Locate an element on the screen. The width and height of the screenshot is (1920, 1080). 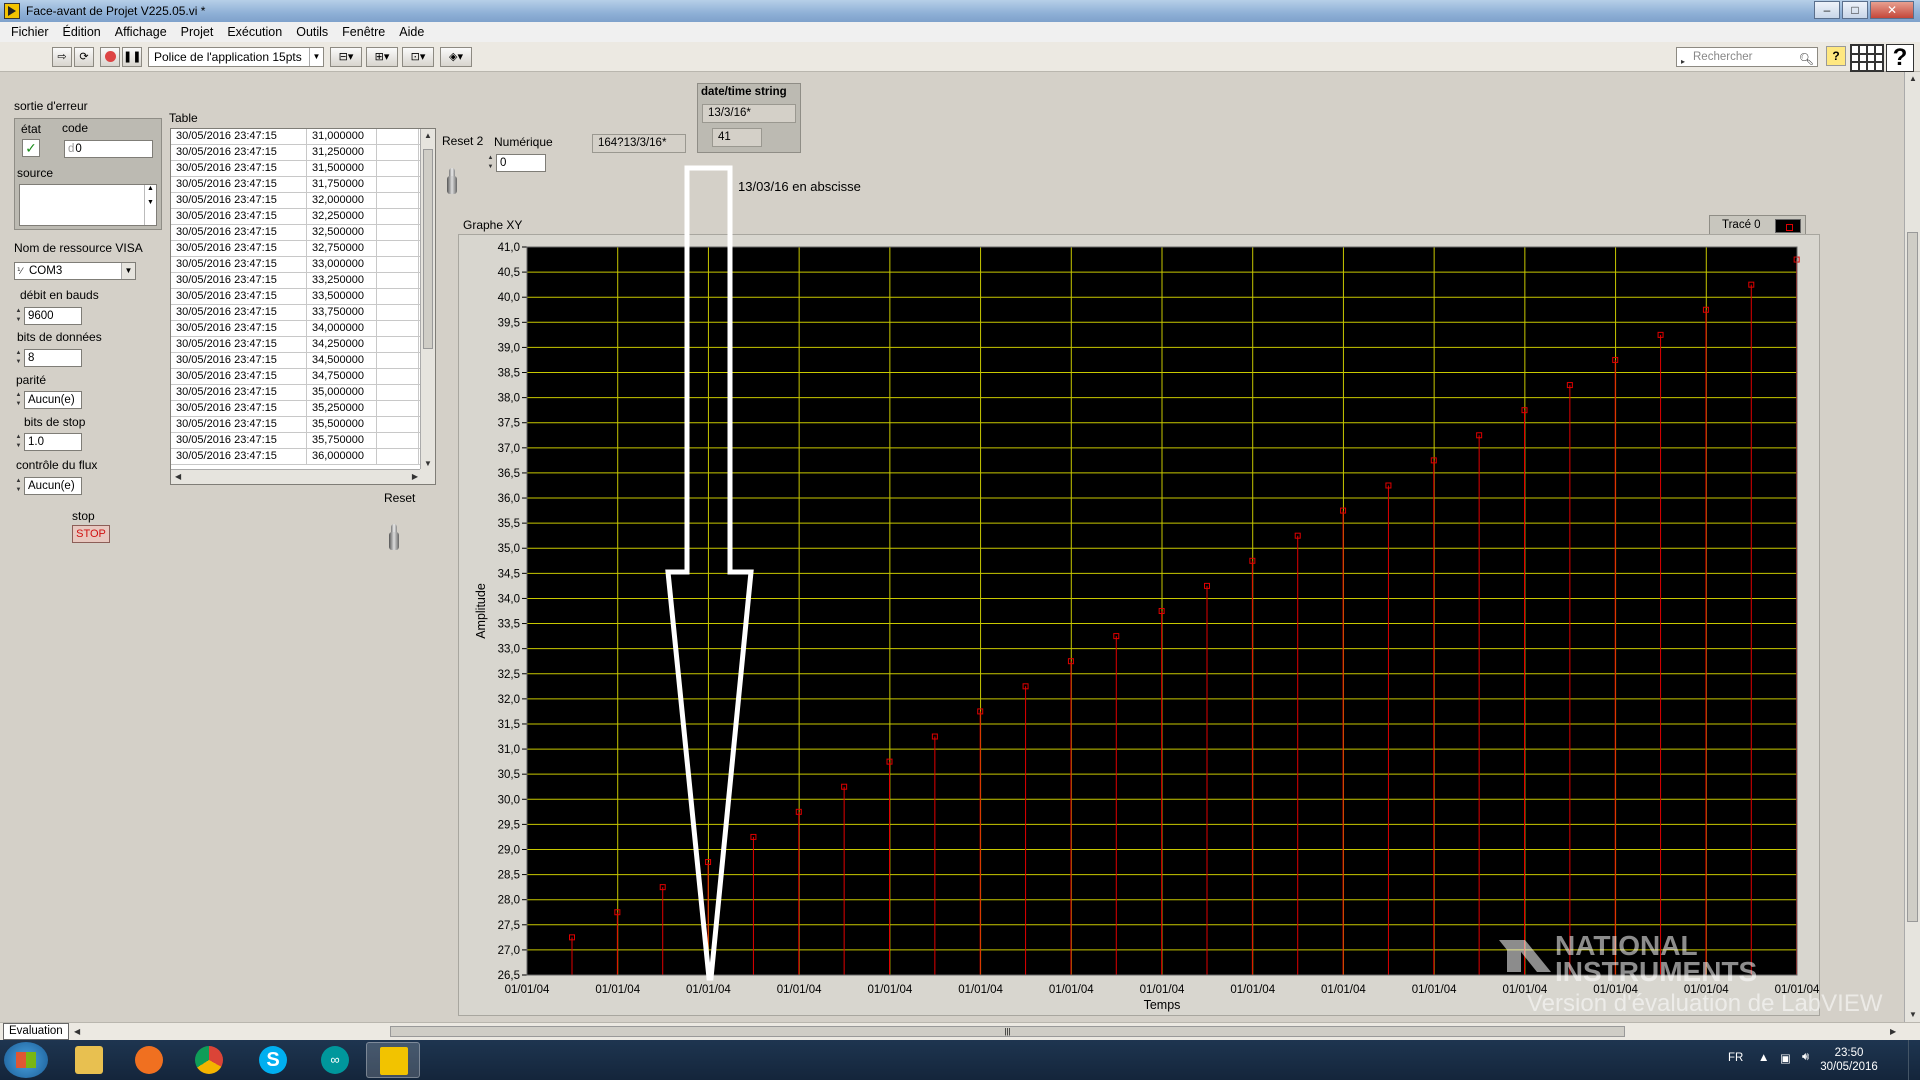
close-button: ✕ is located at coordinates (1892, 10).